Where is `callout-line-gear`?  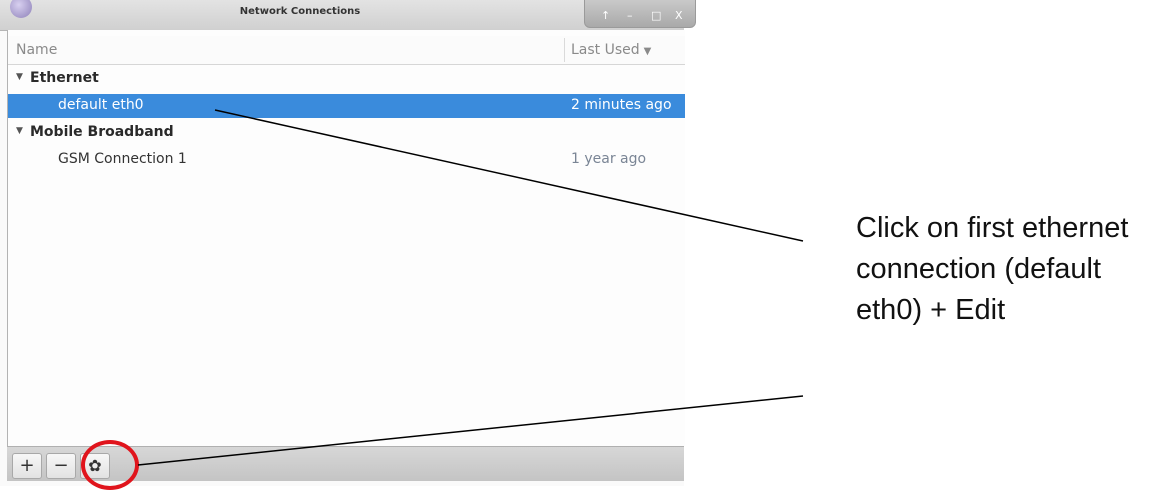 callout-line-gear is located at coordinates (470, 430).